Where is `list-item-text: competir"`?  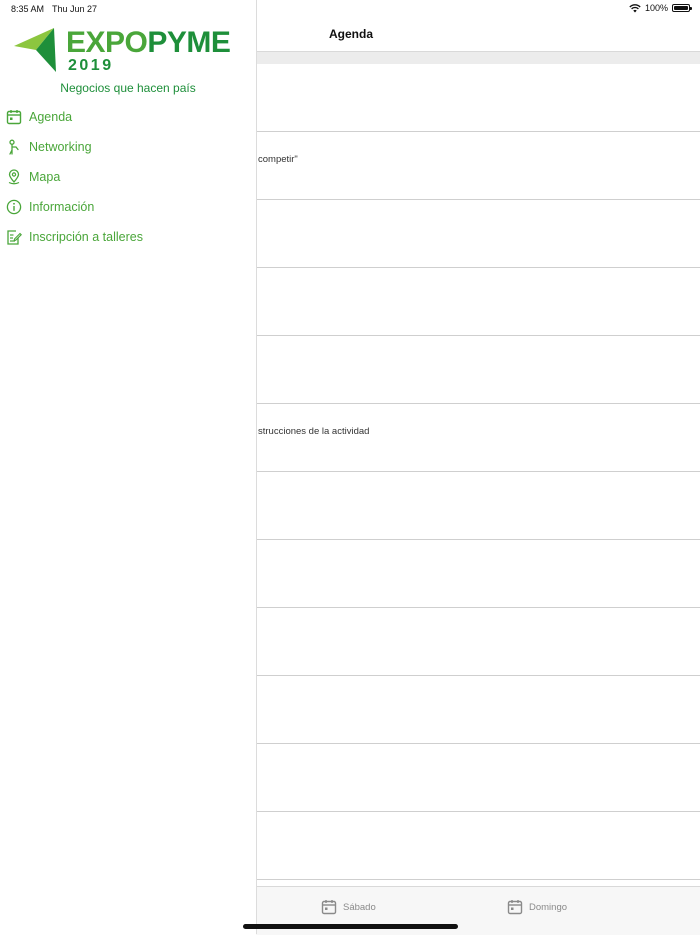 list-item-text: competir" is located at coordinates (278, 159).